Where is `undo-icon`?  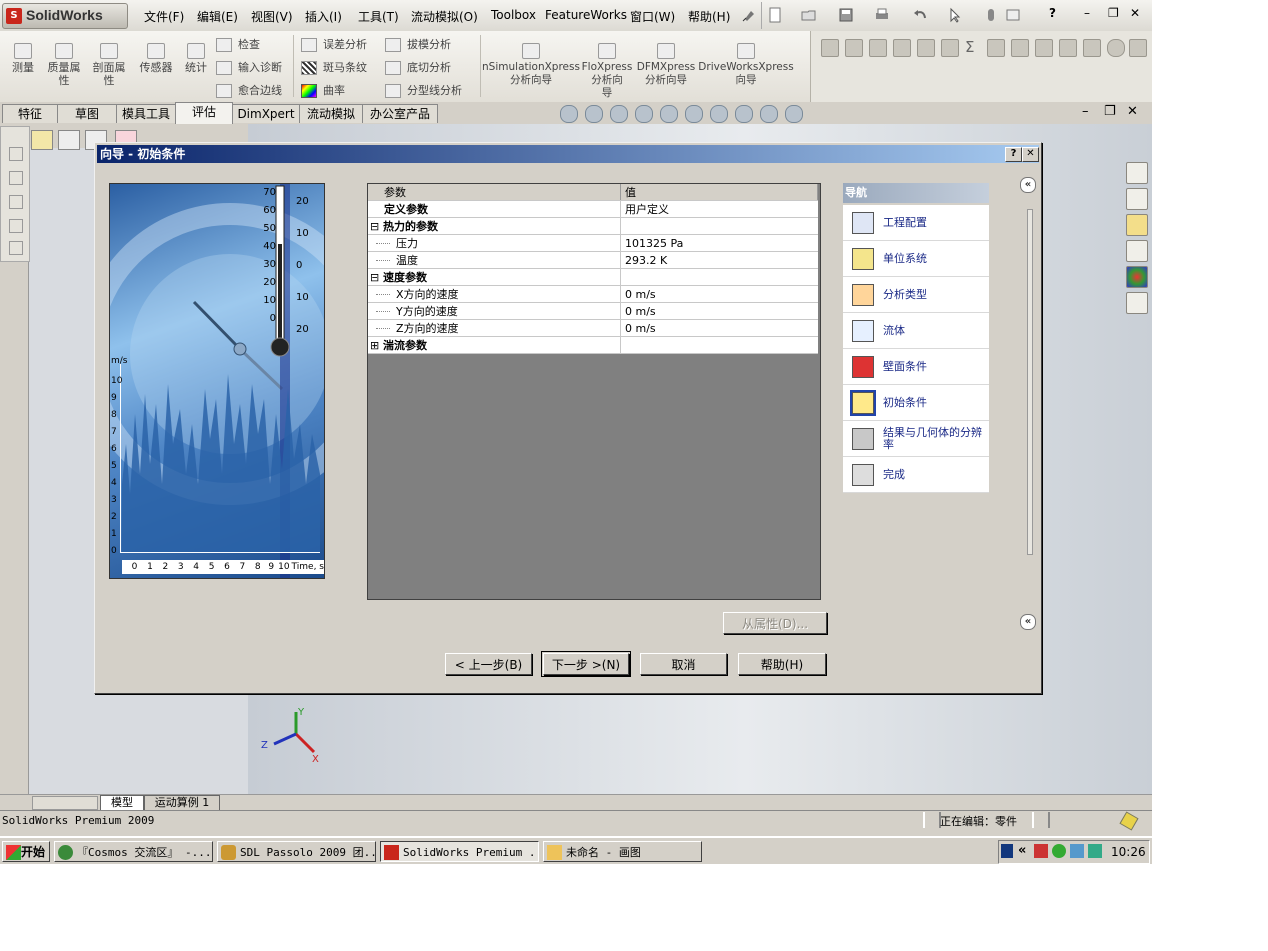
undo-icon is located at coordinates (920, 15).